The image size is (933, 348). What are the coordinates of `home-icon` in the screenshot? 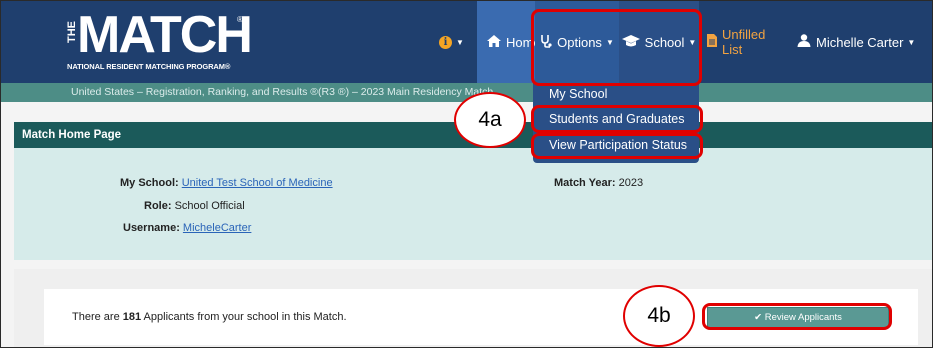 It's located at (494, 42).